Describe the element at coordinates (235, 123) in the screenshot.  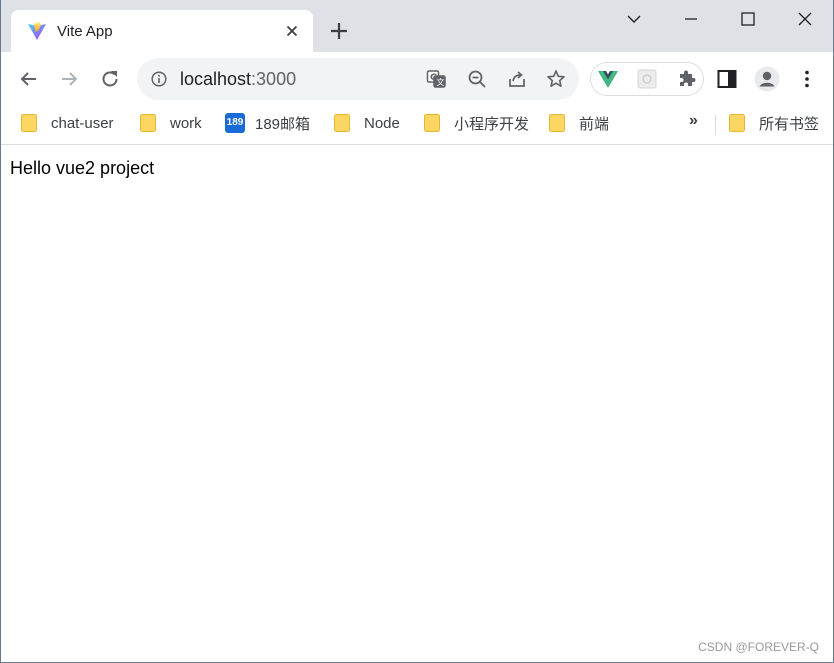
I see `189-mail-icon: 189` at that location.